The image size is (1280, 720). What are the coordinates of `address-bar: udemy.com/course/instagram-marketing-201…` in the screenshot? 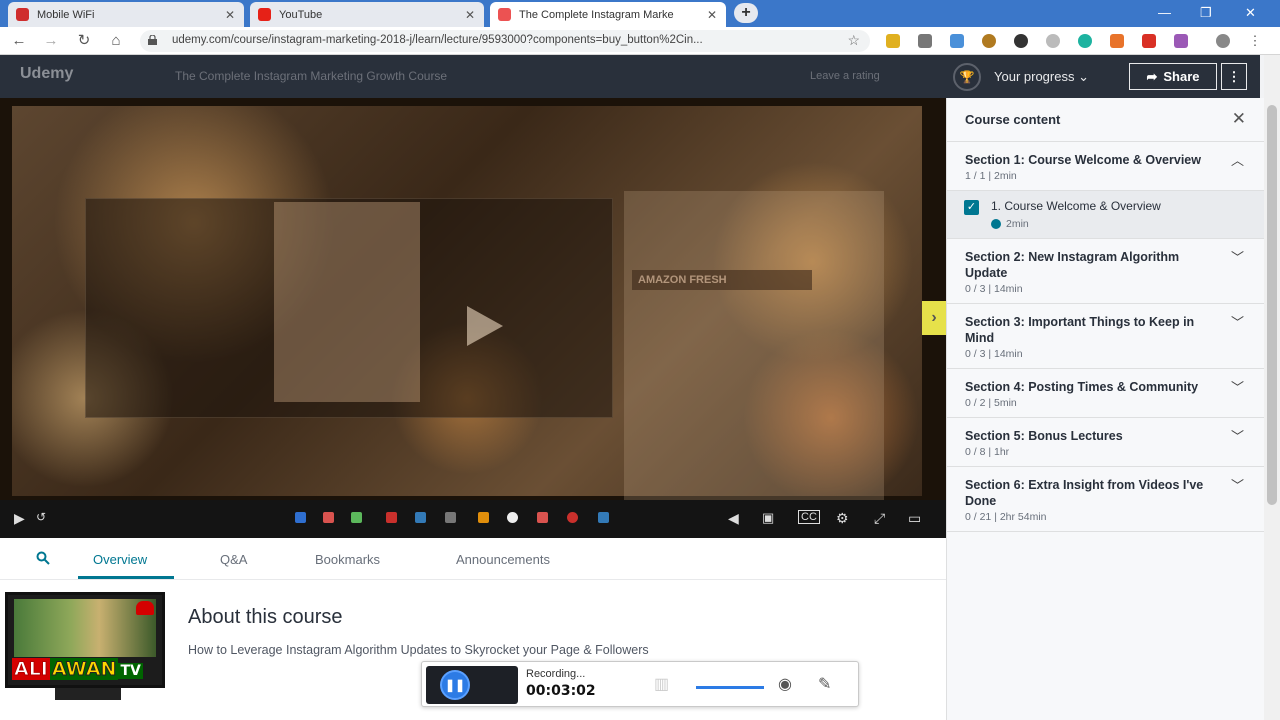 It's located at (505, 41).